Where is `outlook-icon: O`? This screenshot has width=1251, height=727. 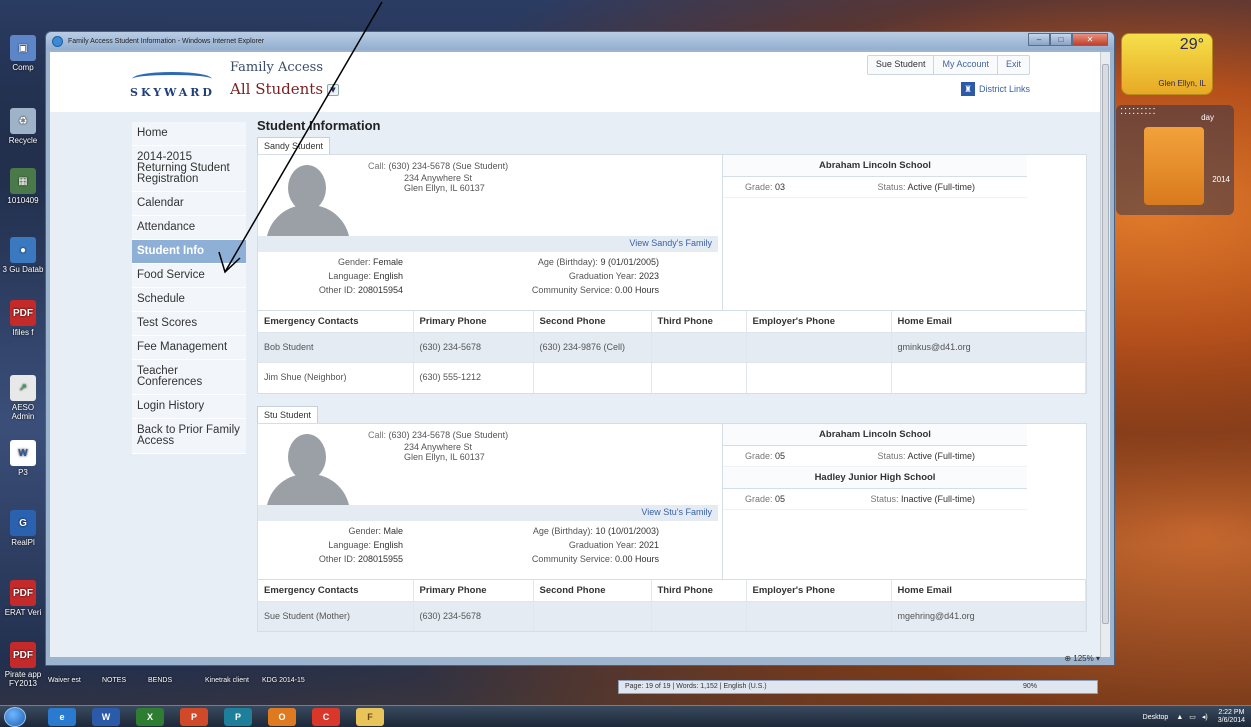 outlook-icon: O is located at coordinates (282, 717).